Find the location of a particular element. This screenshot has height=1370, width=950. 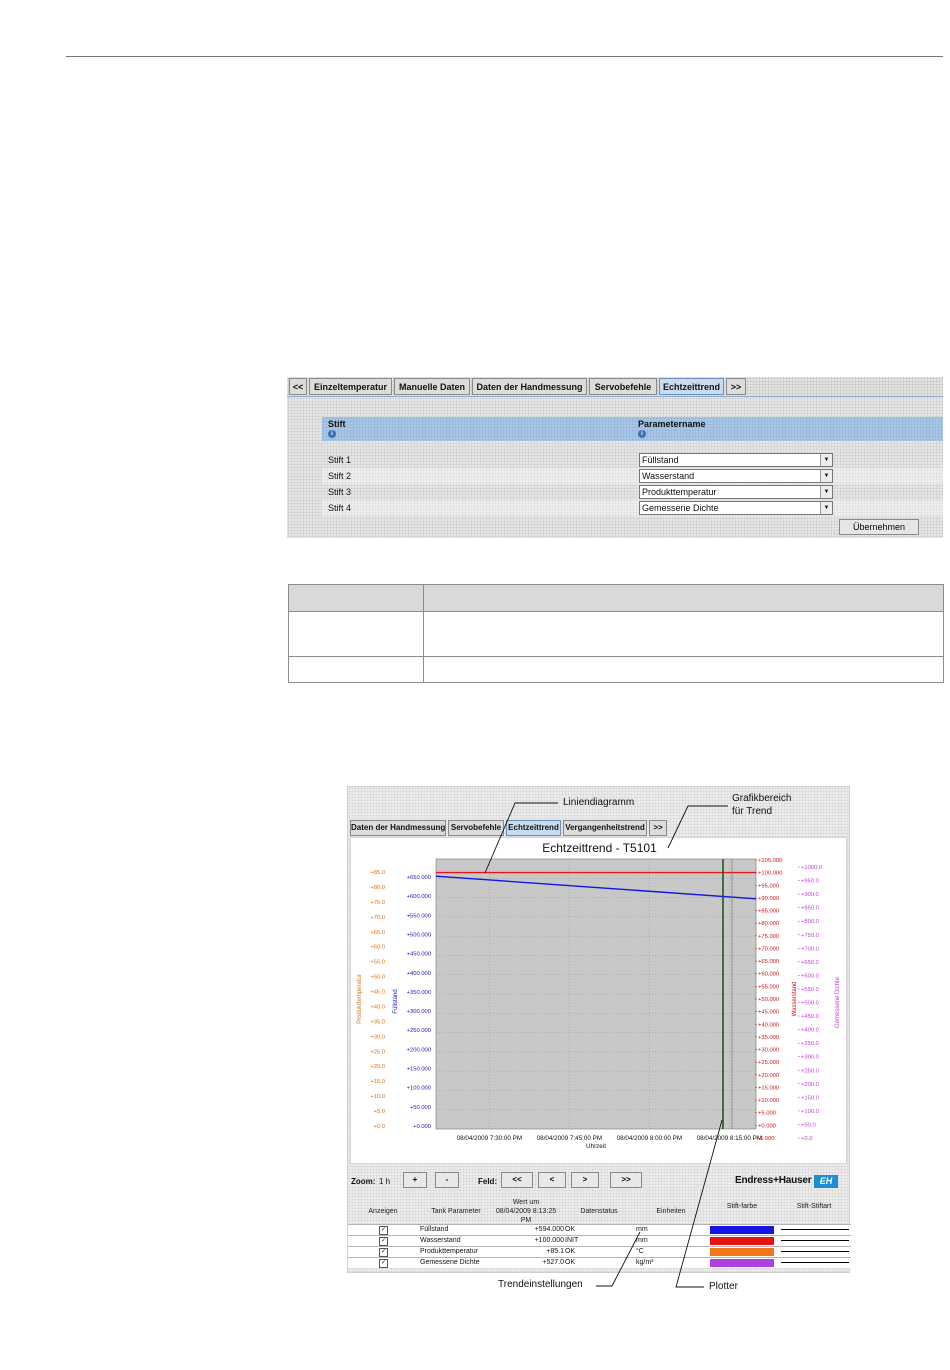

tab-scroll-left: << is located at coordinates (298, 386).